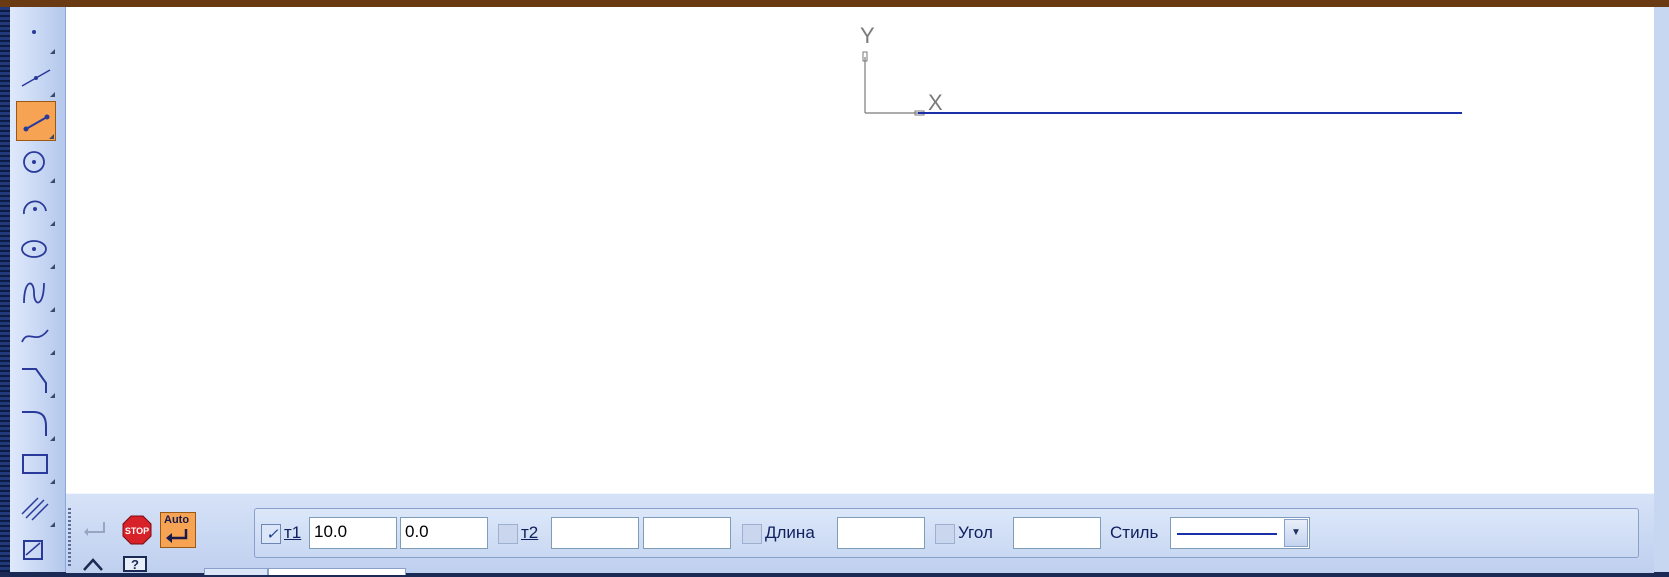 Image resolution: width=1669 pixels, height=577 pixels. Describe the element at coordinates (5, 289) in the screenshot. I see `window-left-border` at that location.